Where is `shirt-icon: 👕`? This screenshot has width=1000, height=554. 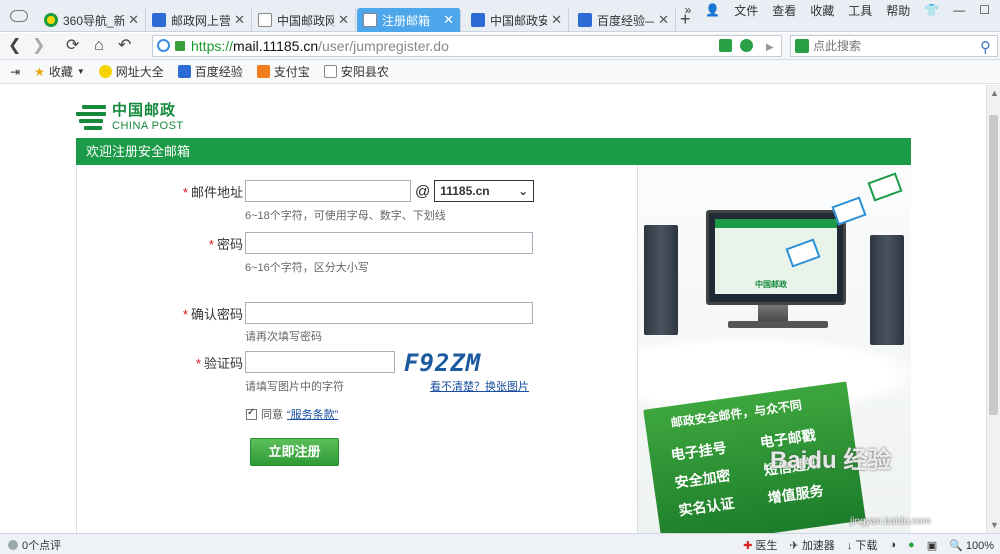
shirt-icon: 👕 is located at coordinates (931, 10).